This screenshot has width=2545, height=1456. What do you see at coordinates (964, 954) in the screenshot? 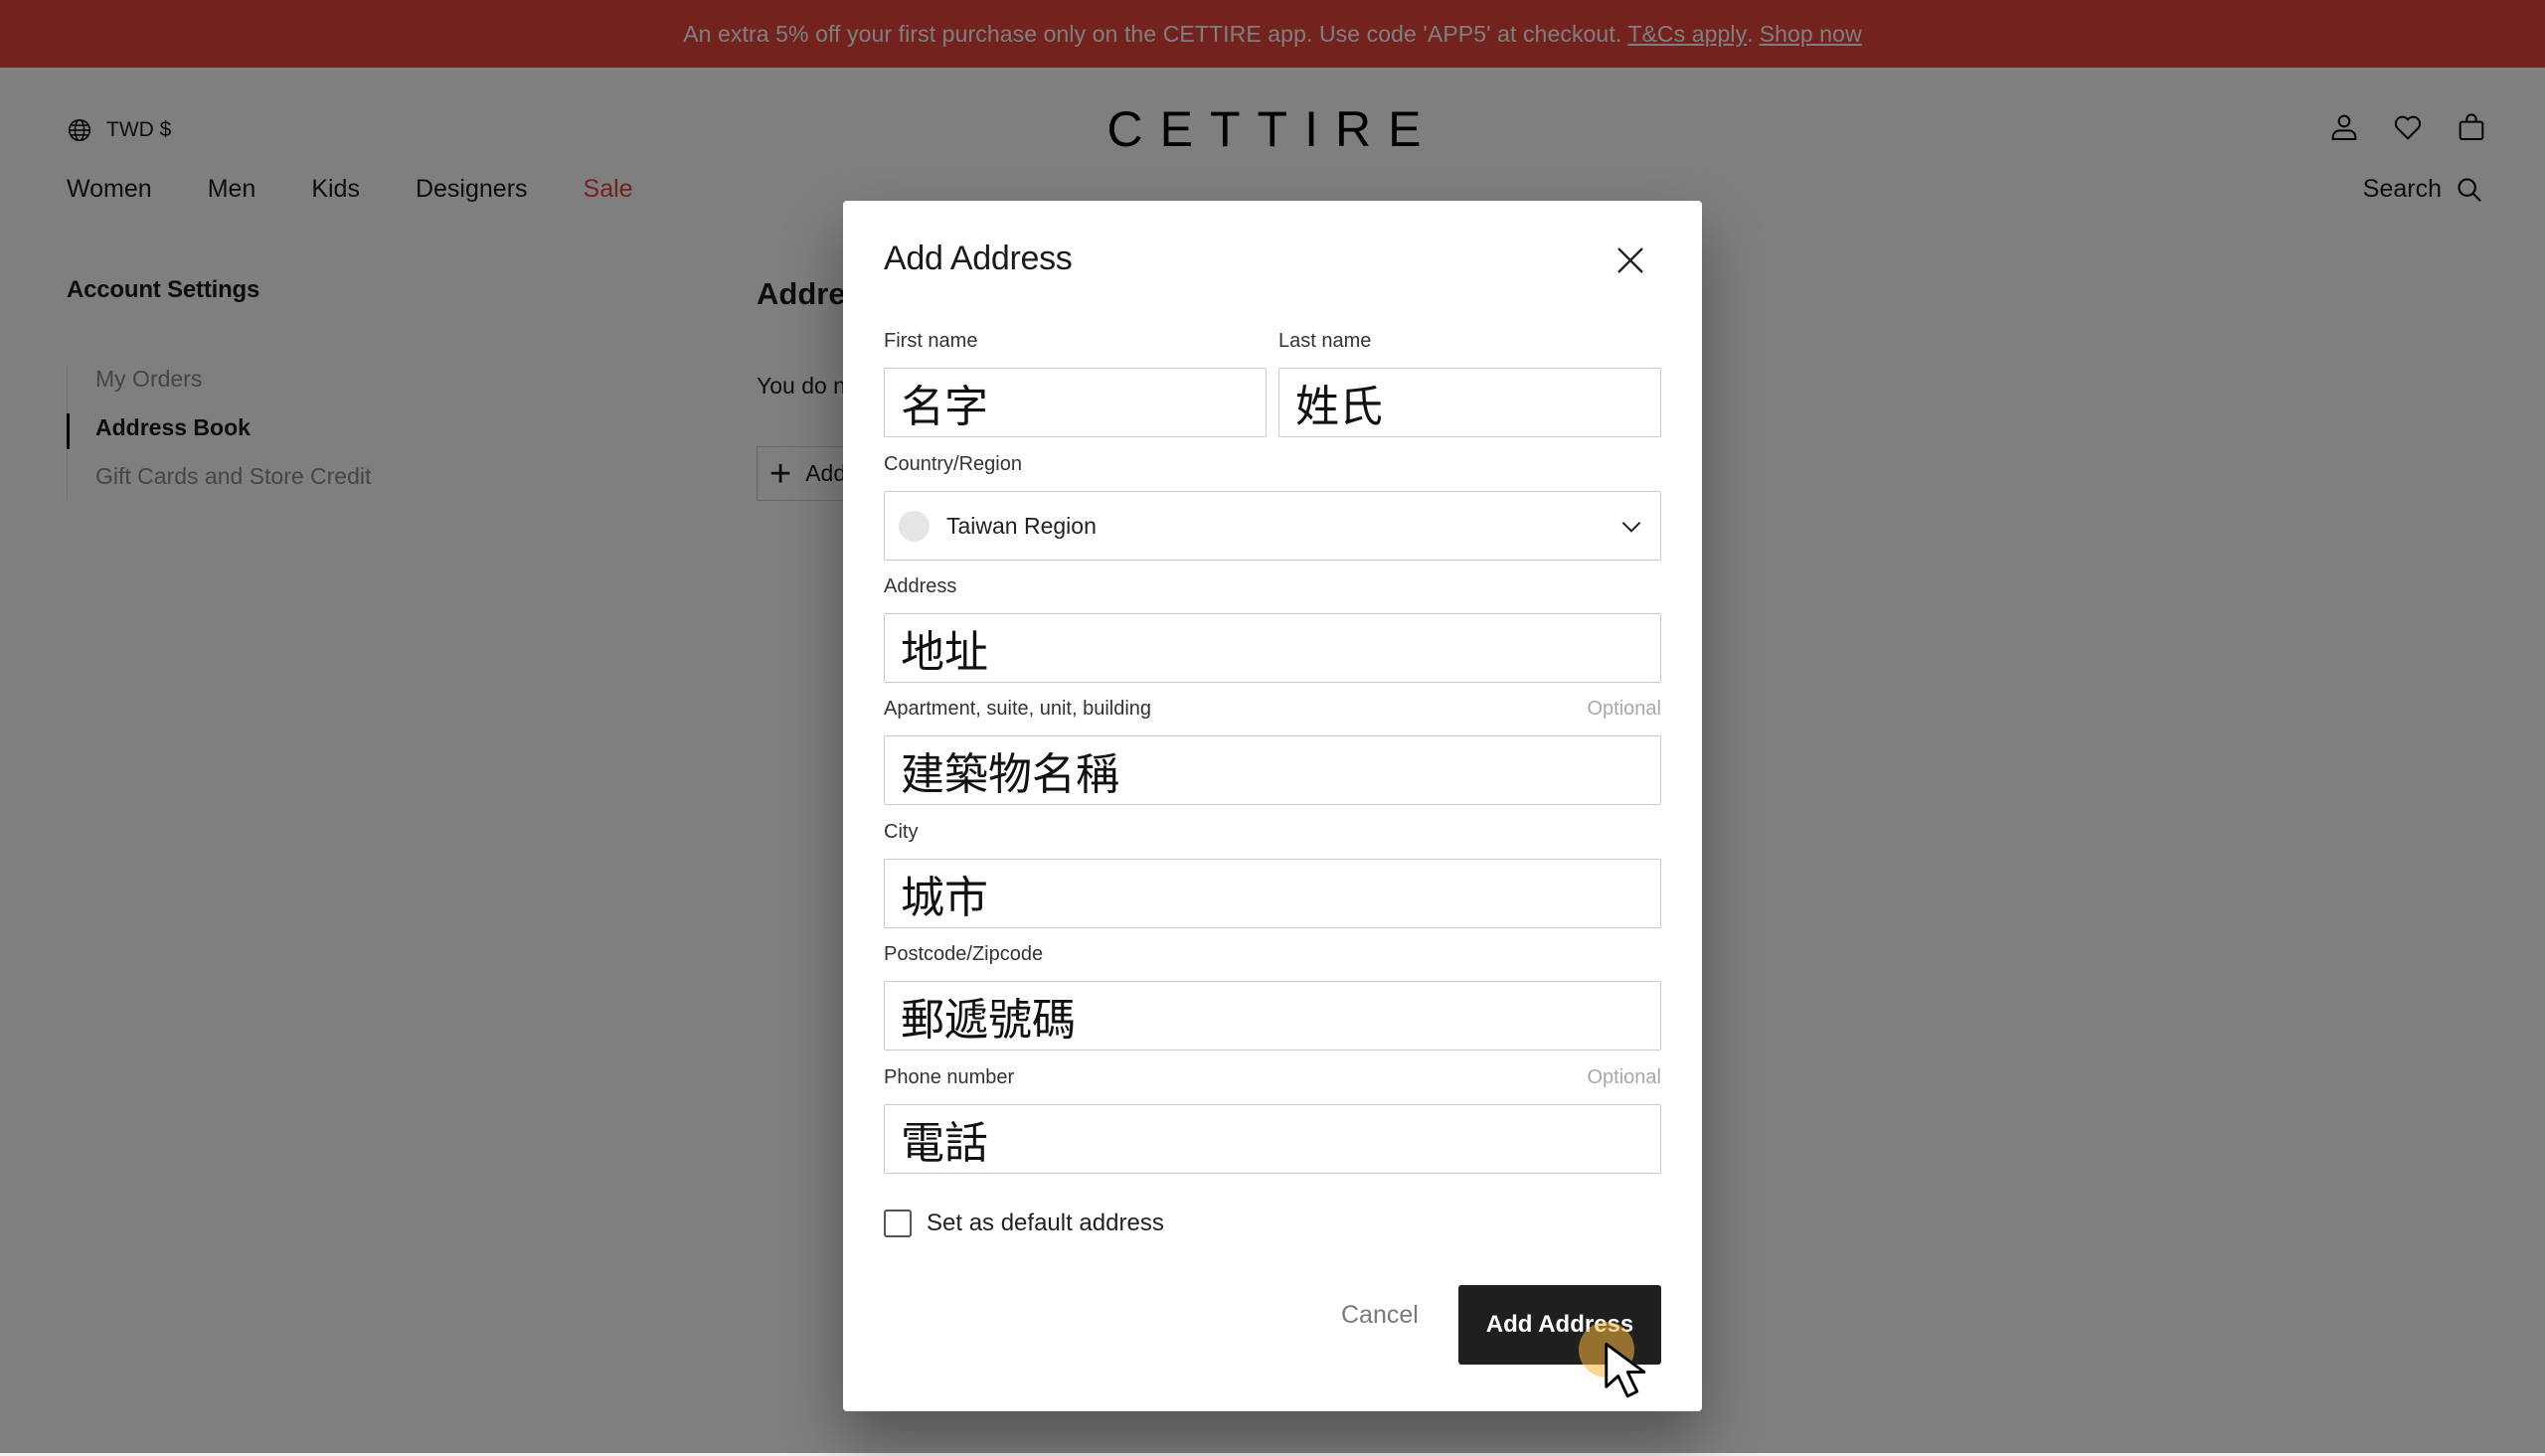
I see `postcode-label: Postcode/Zipcode` at bounding box center [964, 954].